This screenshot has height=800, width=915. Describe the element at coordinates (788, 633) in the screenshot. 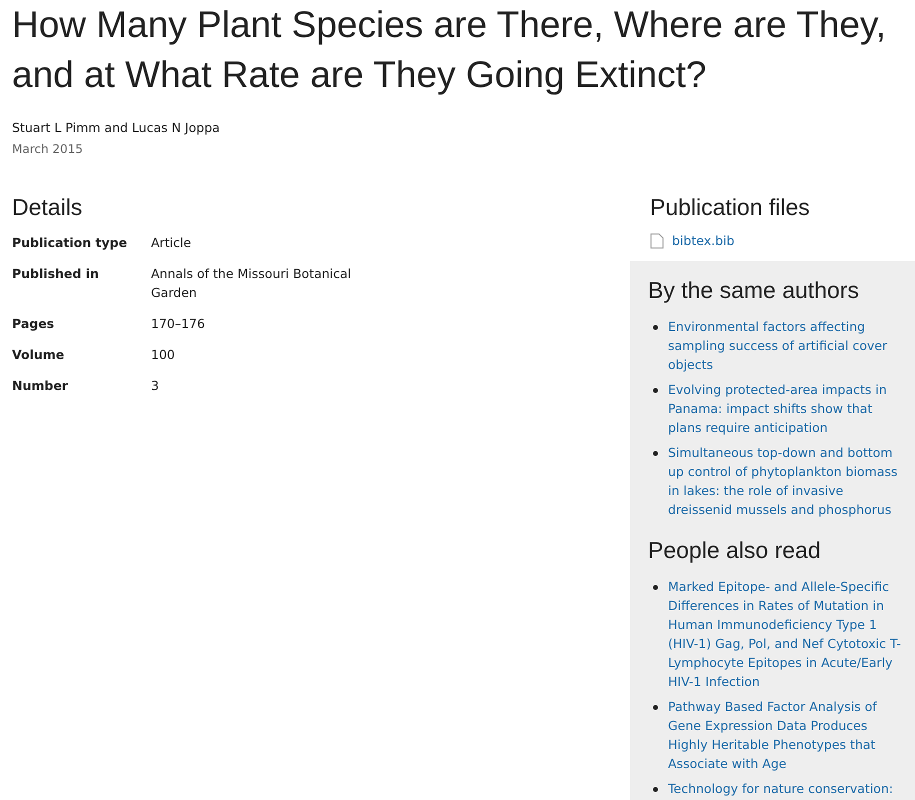

I see `article-link: Marked Epitope- and Allele-Specific Differences in Rates of Mutation in Human Immunodeficiency Type 1 (HIV-1) Gag, Pol, and Nef Cytotoxic T-Lymphocyte Epitopes in Acute/Early HIV-1 Infection` at that location.